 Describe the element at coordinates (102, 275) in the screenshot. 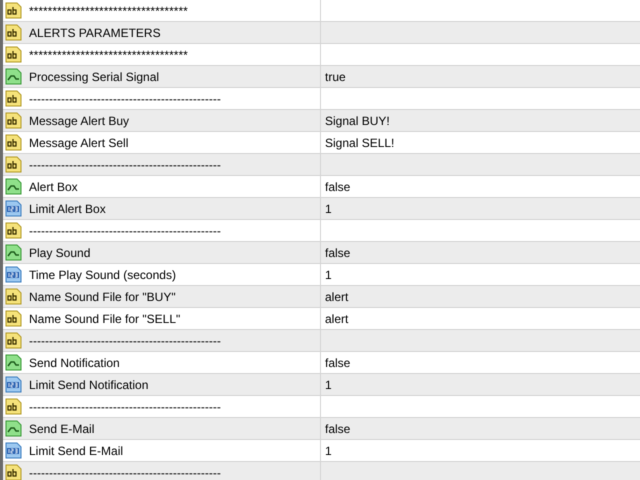

I see `parameter-name: Time Play Sound (seconds)` at that location.